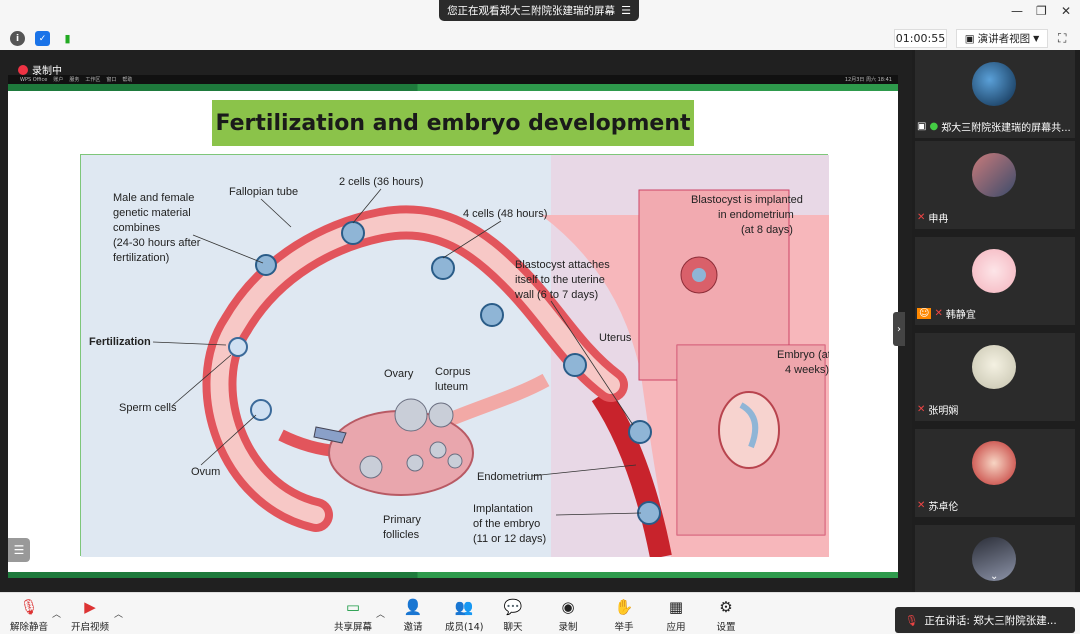  Describe the element at coordinates (453, 575) in the screenshot. I see `slide-bottom-band` at that location.